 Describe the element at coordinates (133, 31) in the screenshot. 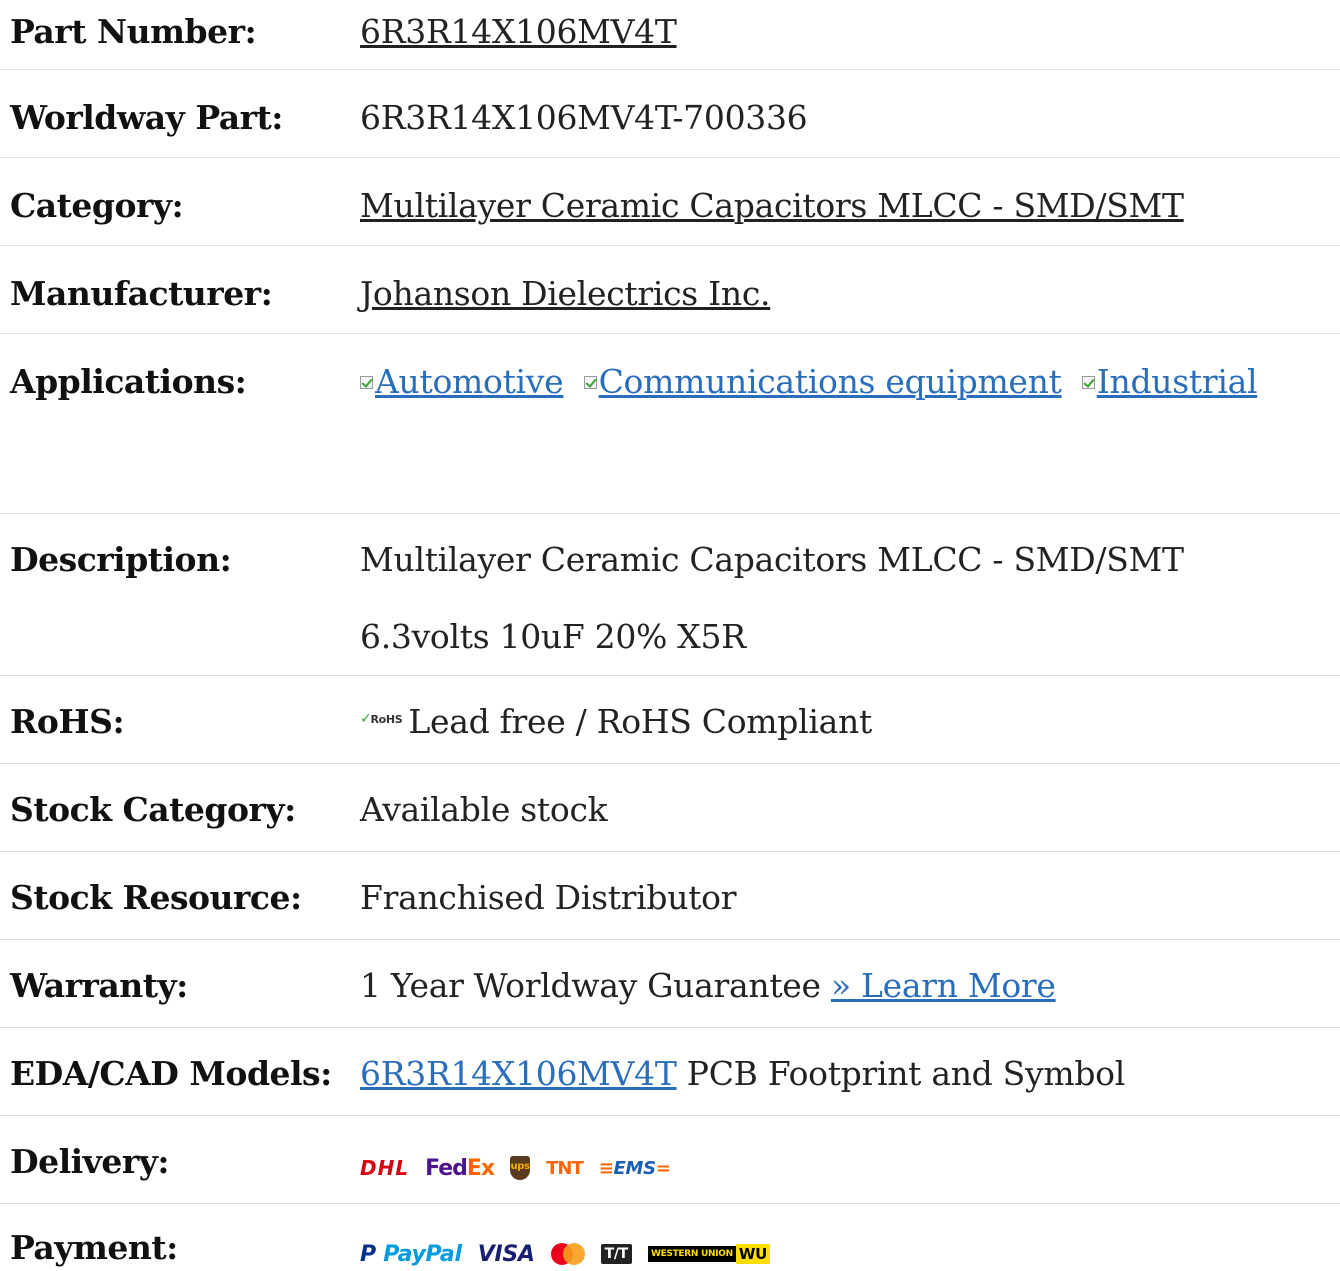

I see `part-number-label: Part Number:` at that location.